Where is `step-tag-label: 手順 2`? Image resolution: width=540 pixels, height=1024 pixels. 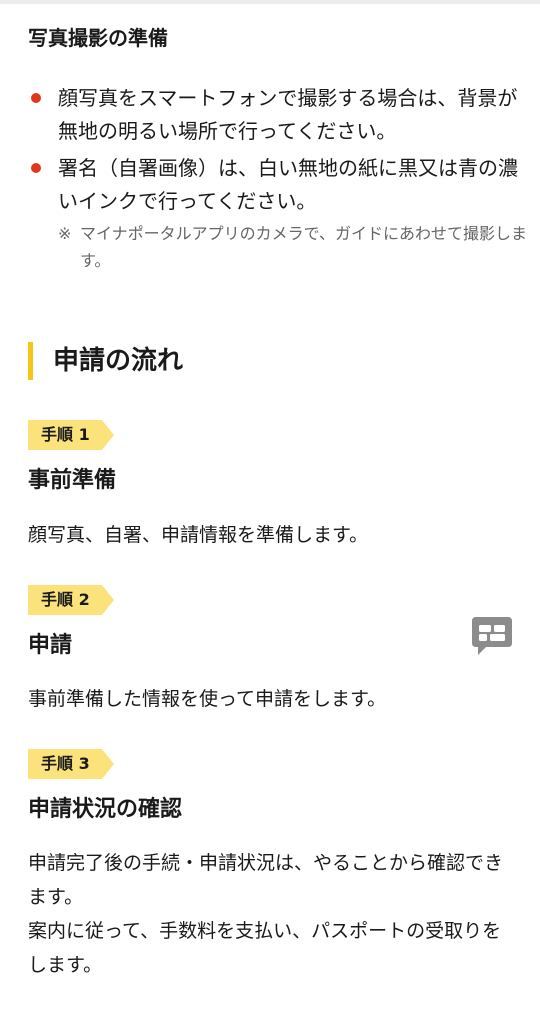
step-tag-label: 手順 2 is located at coordinates (65, 599).